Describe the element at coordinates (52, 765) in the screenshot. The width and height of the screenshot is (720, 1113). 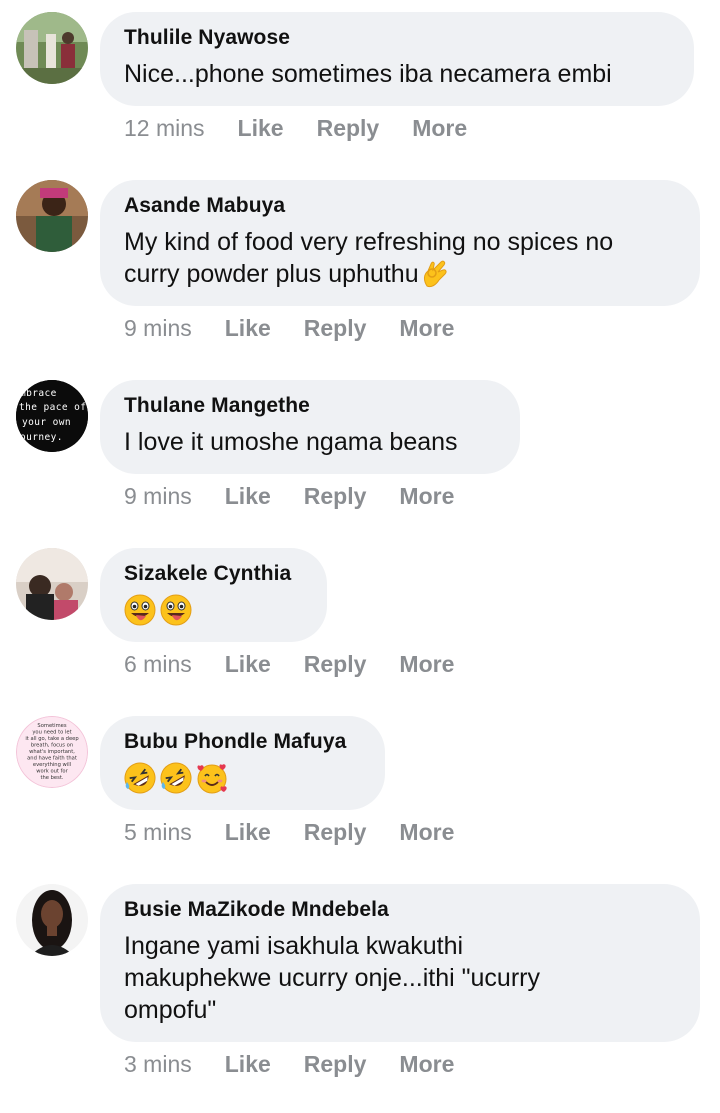
I see `avatar-text-line: everything will` at that location.